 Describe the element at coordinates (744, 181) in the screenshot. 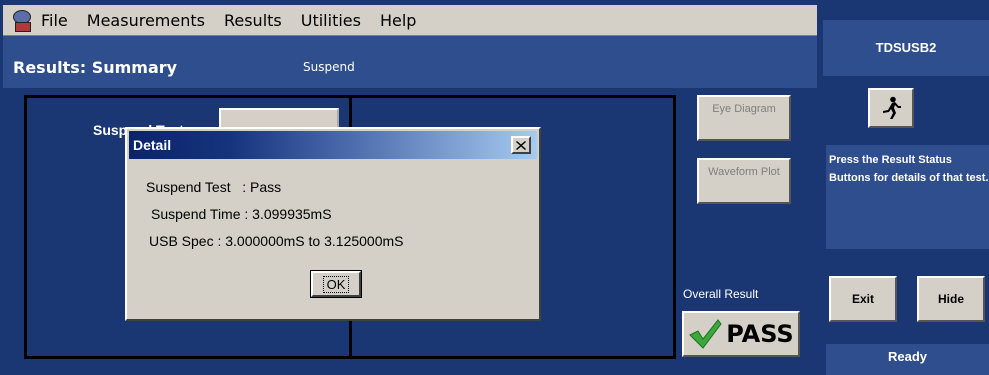

I see `waveform-plot-button: Waveform Plot` at that location.